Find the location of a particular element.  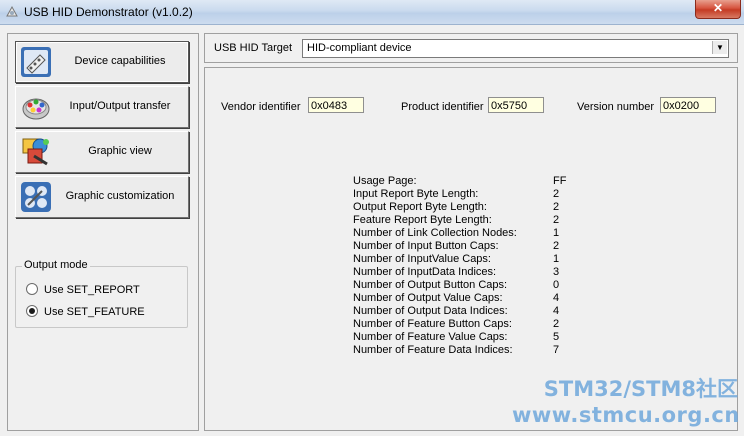

target-label: USB HID Target is located at coordinates (253, 48).